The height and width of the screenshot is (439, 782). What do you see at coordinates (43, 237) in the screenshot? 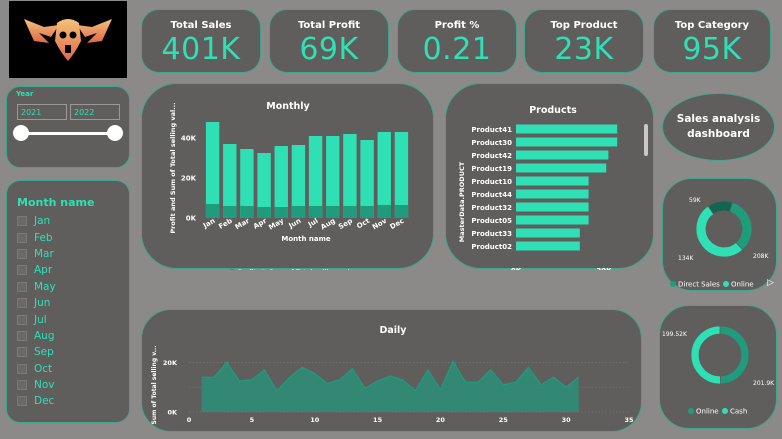
I see `month-item-label: Feb` at bounding box center [43, 237].